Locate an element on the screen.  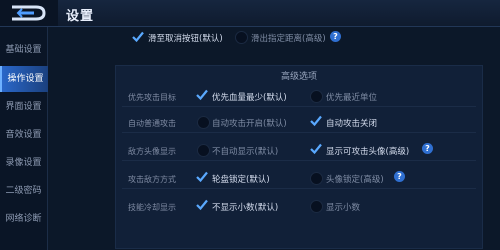
option-no-decimals: 不显示小数(默认) is located at coordinates (245, 207).